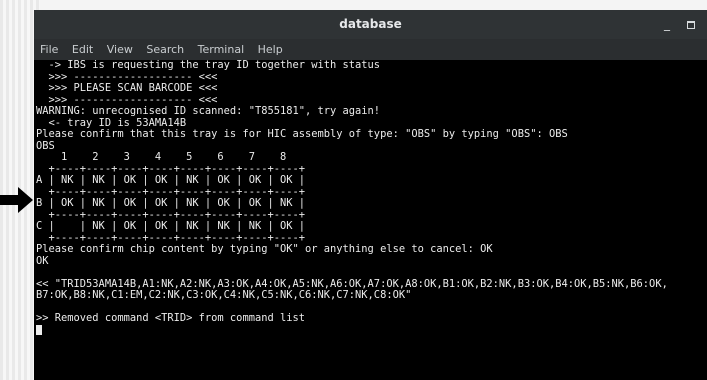 This screenshot has height=380, width=707. What do you see at coordinates (81, 47) in the screenshot?
I see `menu-edit: Edit` at bounding box center [81, 47].